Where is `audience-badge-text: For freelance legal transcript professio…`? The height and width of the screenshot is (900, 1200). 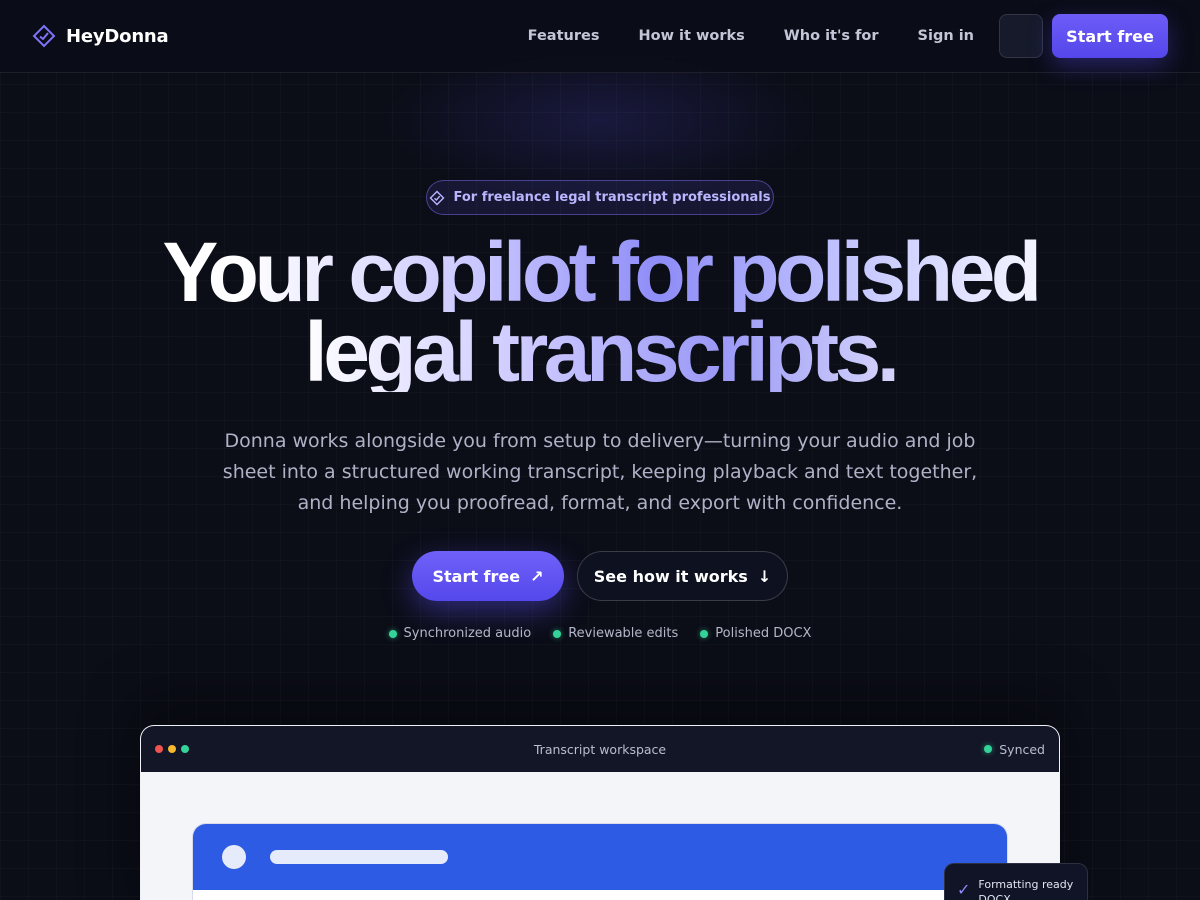 audience-badge-text: For freelance legal transcript professio… is located at coordinates (612, 197).